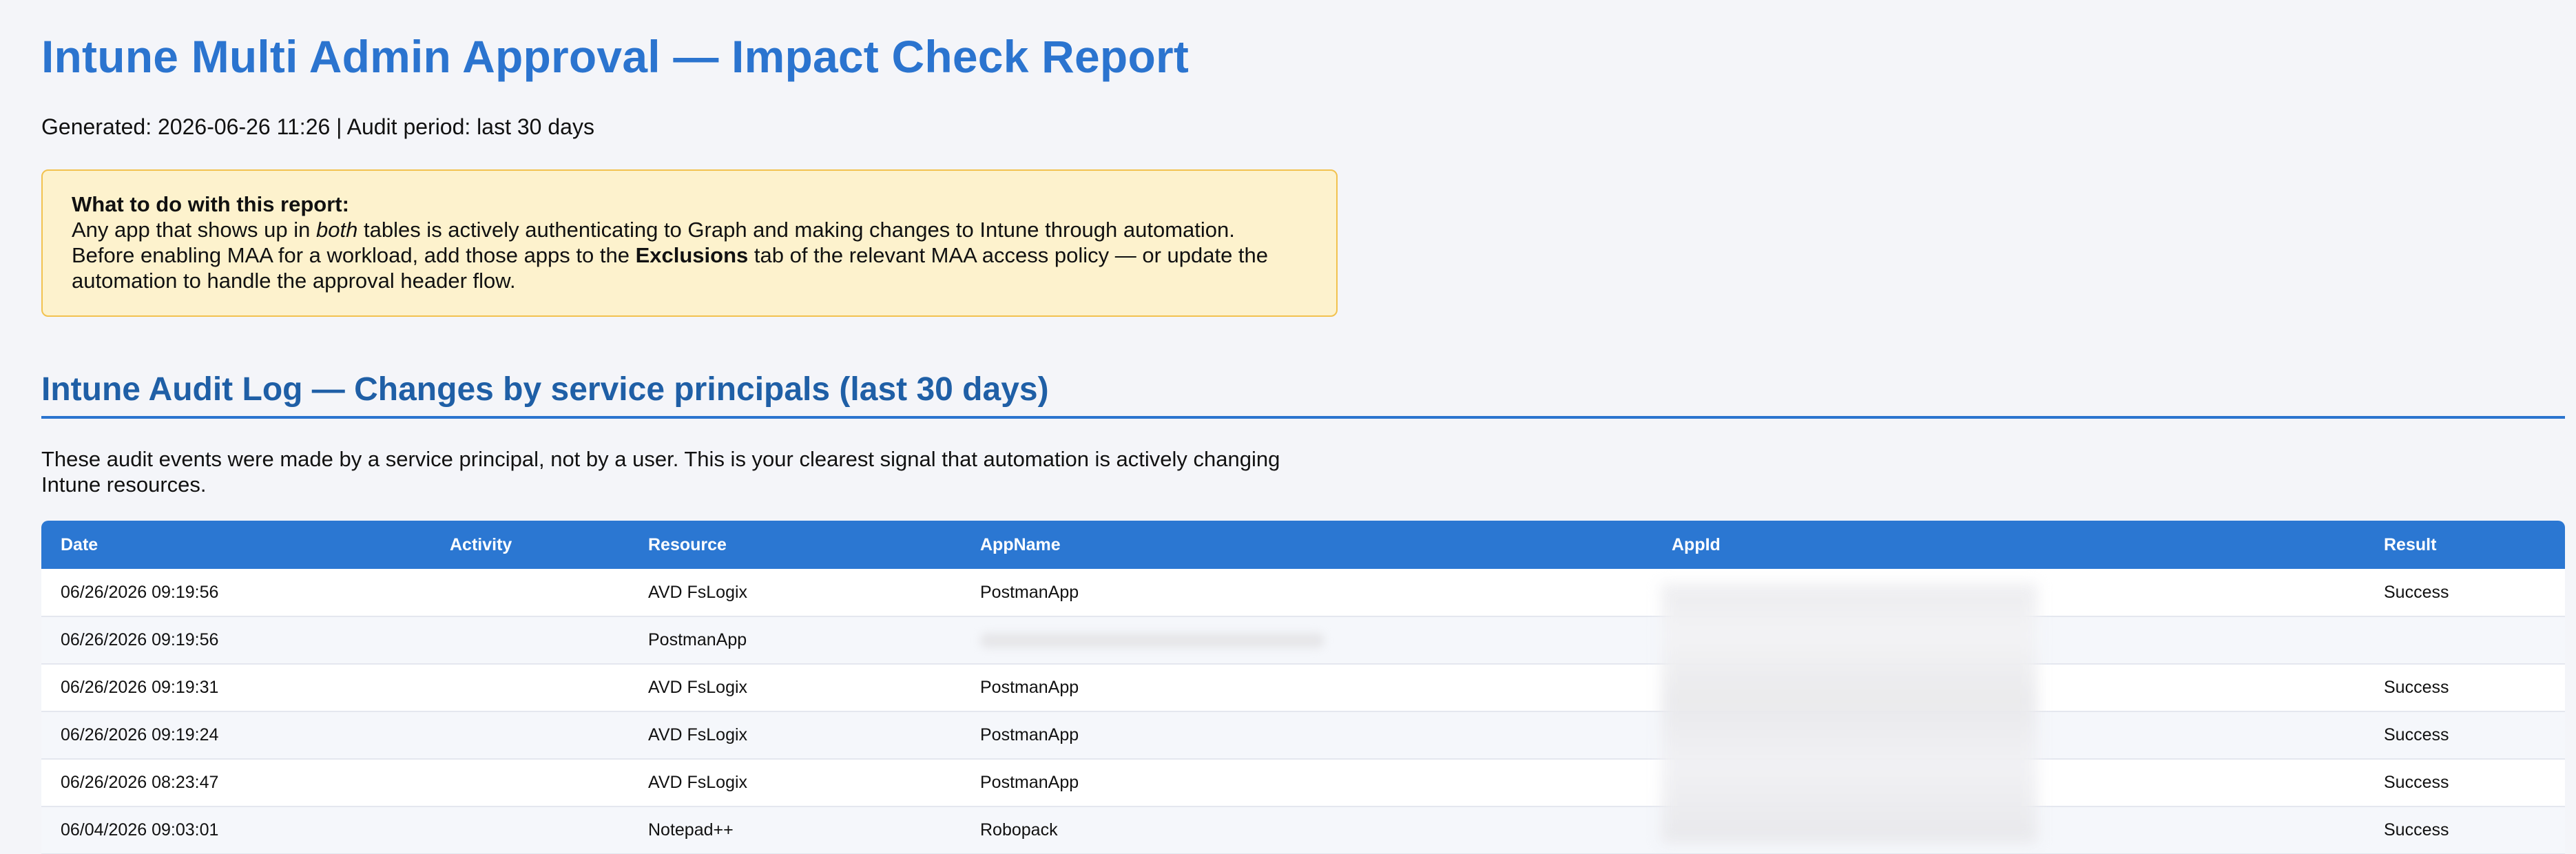  I want to click on callout-line-1-pre: Any app that shows up in, so click(194, 230).